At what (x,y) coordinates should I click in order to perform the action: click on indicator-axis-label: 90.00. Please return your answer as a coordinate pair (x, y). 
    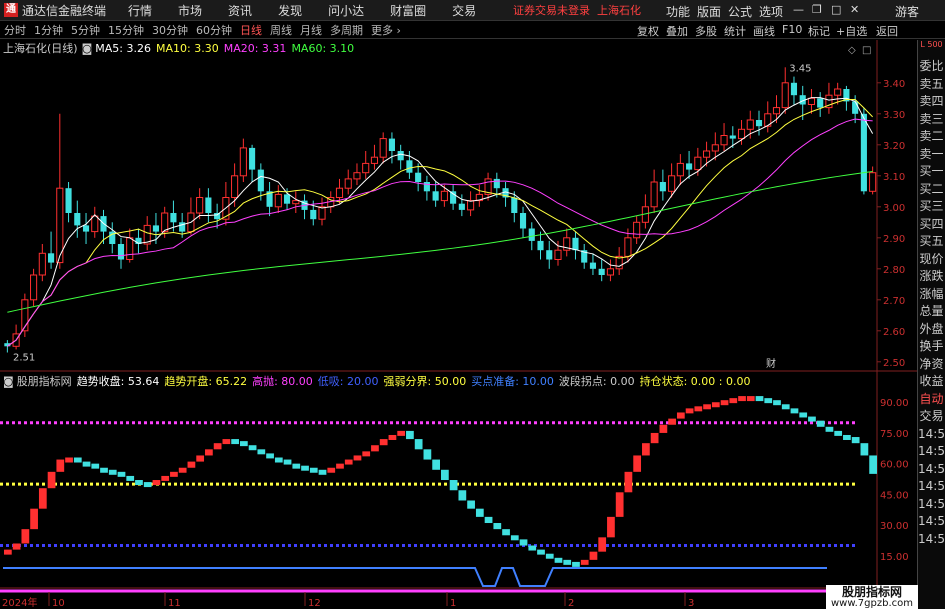
    Looking at the image, I should click on (894, 403).